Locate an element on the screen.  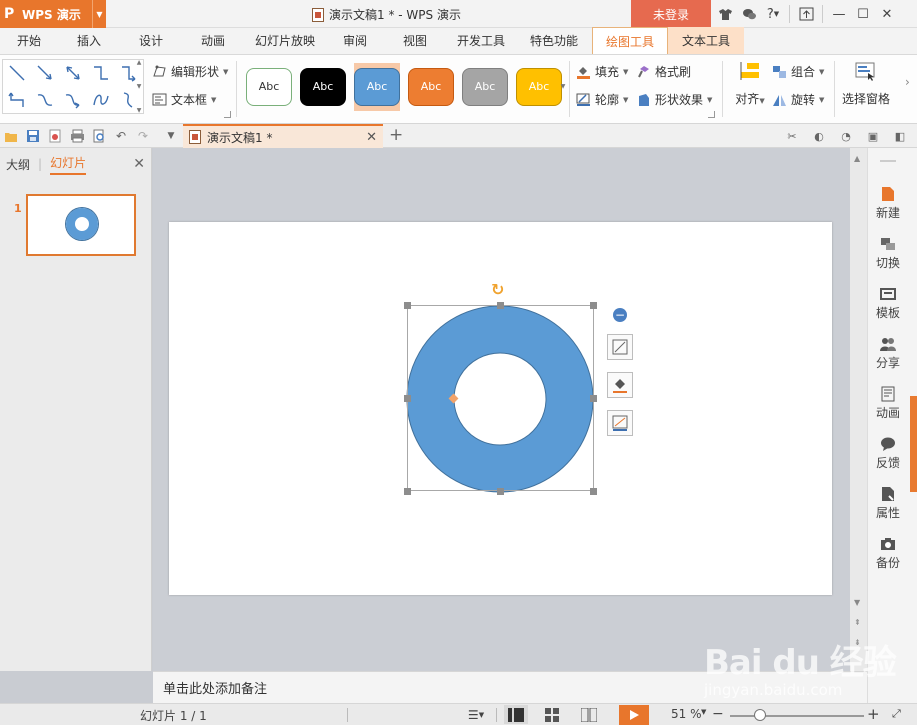
group-button: 组合 ▼ is located at coordinates (798, 71).